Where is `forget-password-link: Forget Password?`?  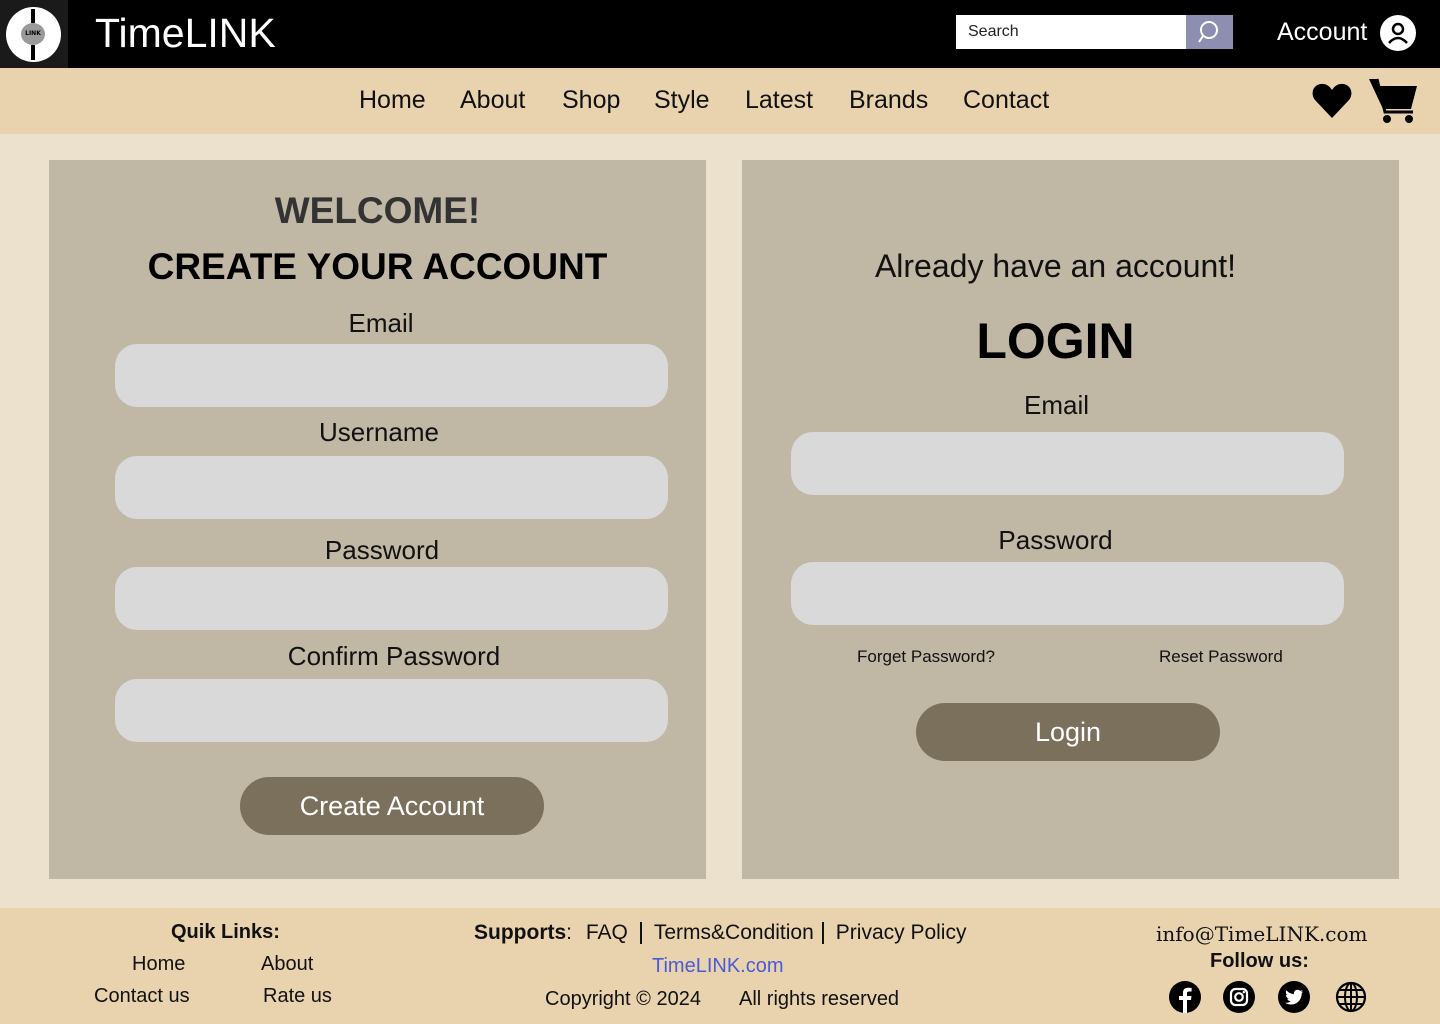 forget-password-link: Forget Password? is located at coordinates (926, 657).